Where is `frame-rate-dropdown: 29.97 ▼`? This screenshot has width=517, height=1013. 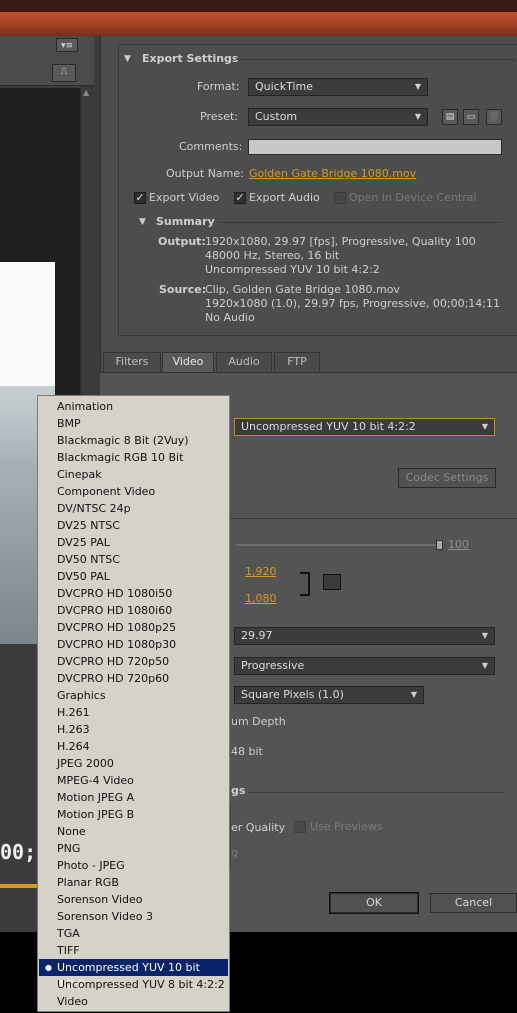
frame-rate-dropdown: 29.97 ▼ is located at coordinates (364, 636).